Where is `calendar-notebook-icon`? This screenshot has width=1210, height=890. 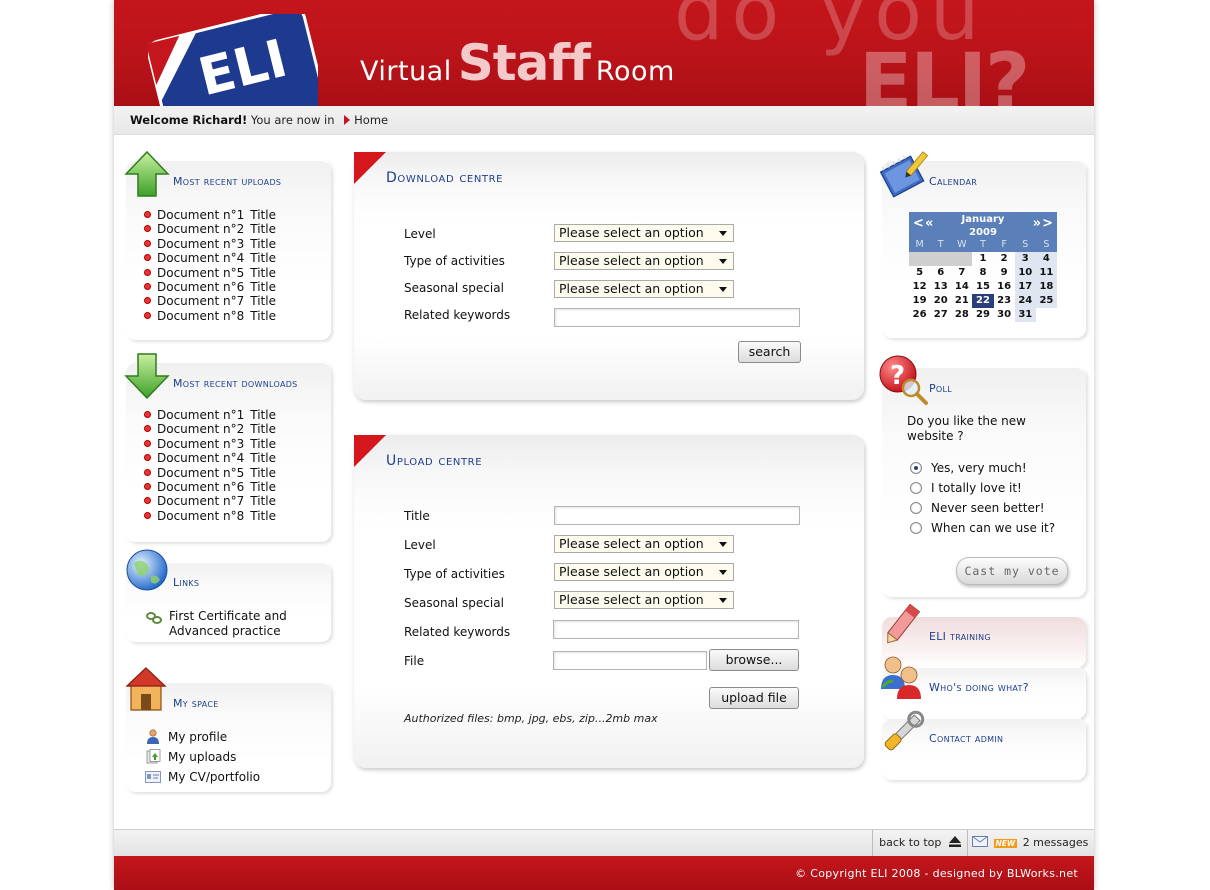
calendar-notebook-icon is located at coordinates (904, 174).